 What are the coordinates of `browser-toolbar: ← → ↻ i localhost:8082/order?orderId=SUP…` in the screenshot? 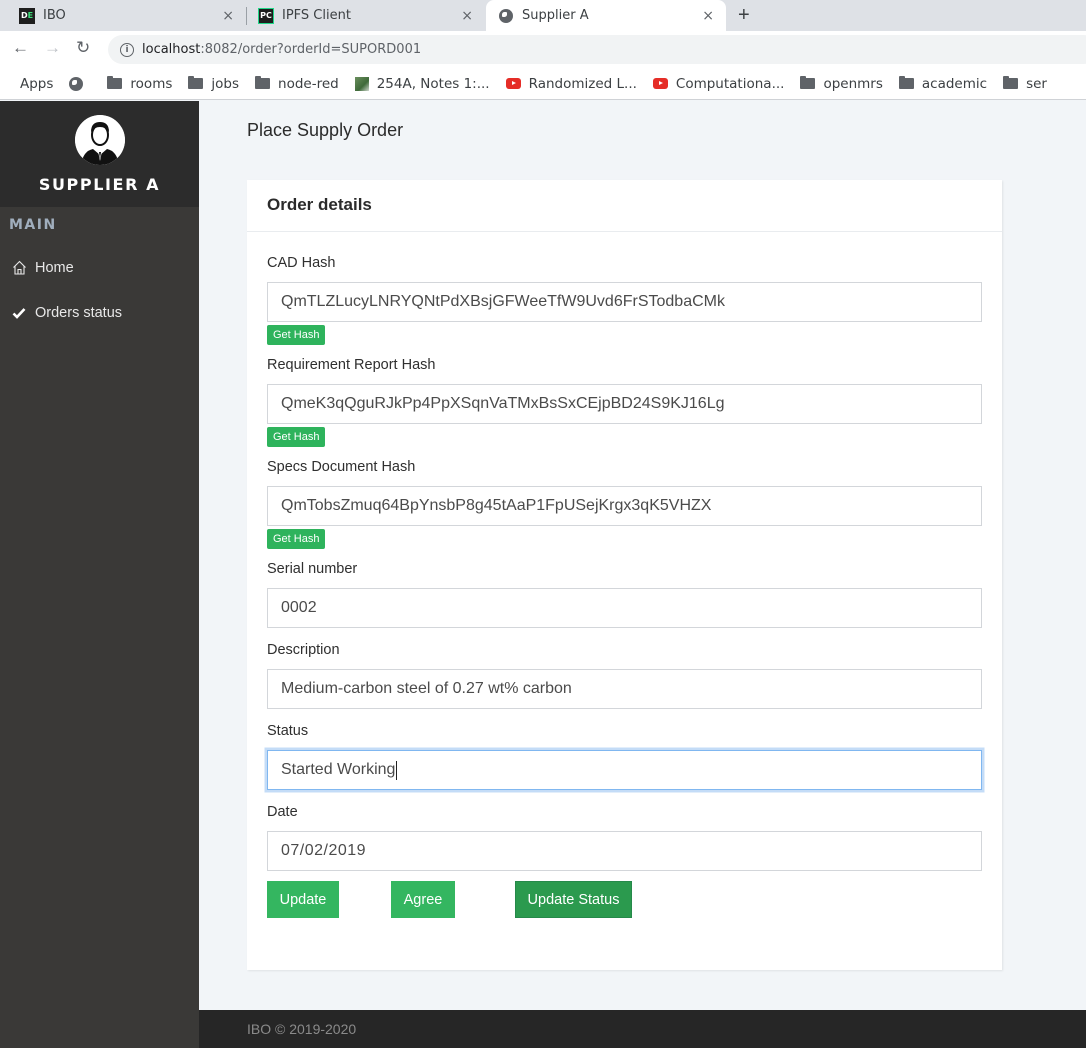 It's located at (543, 49).